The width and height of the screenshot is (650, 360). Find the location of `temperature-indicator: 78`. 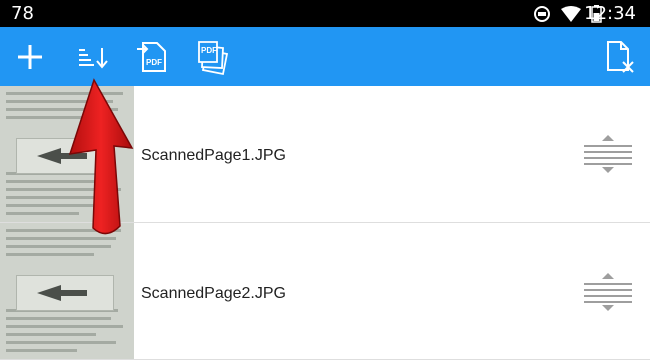

temperature-indicator: 78 is located at coordinates (22, 13).